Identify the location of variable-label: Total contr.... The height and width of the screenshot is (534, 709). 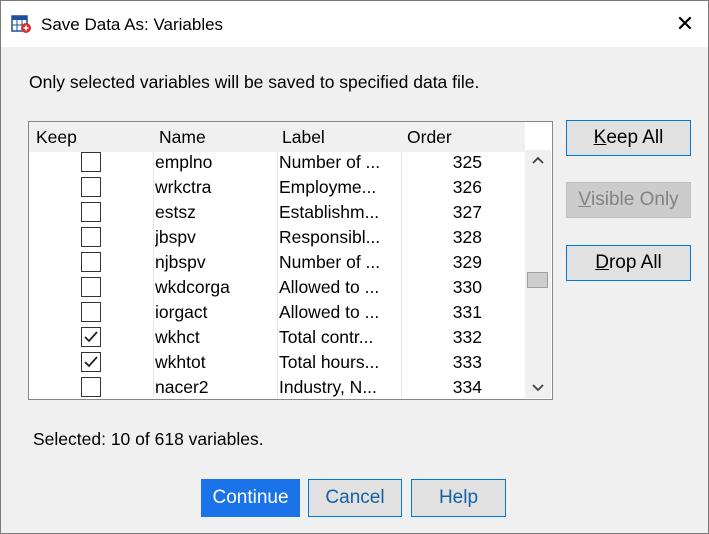
(326, 337).